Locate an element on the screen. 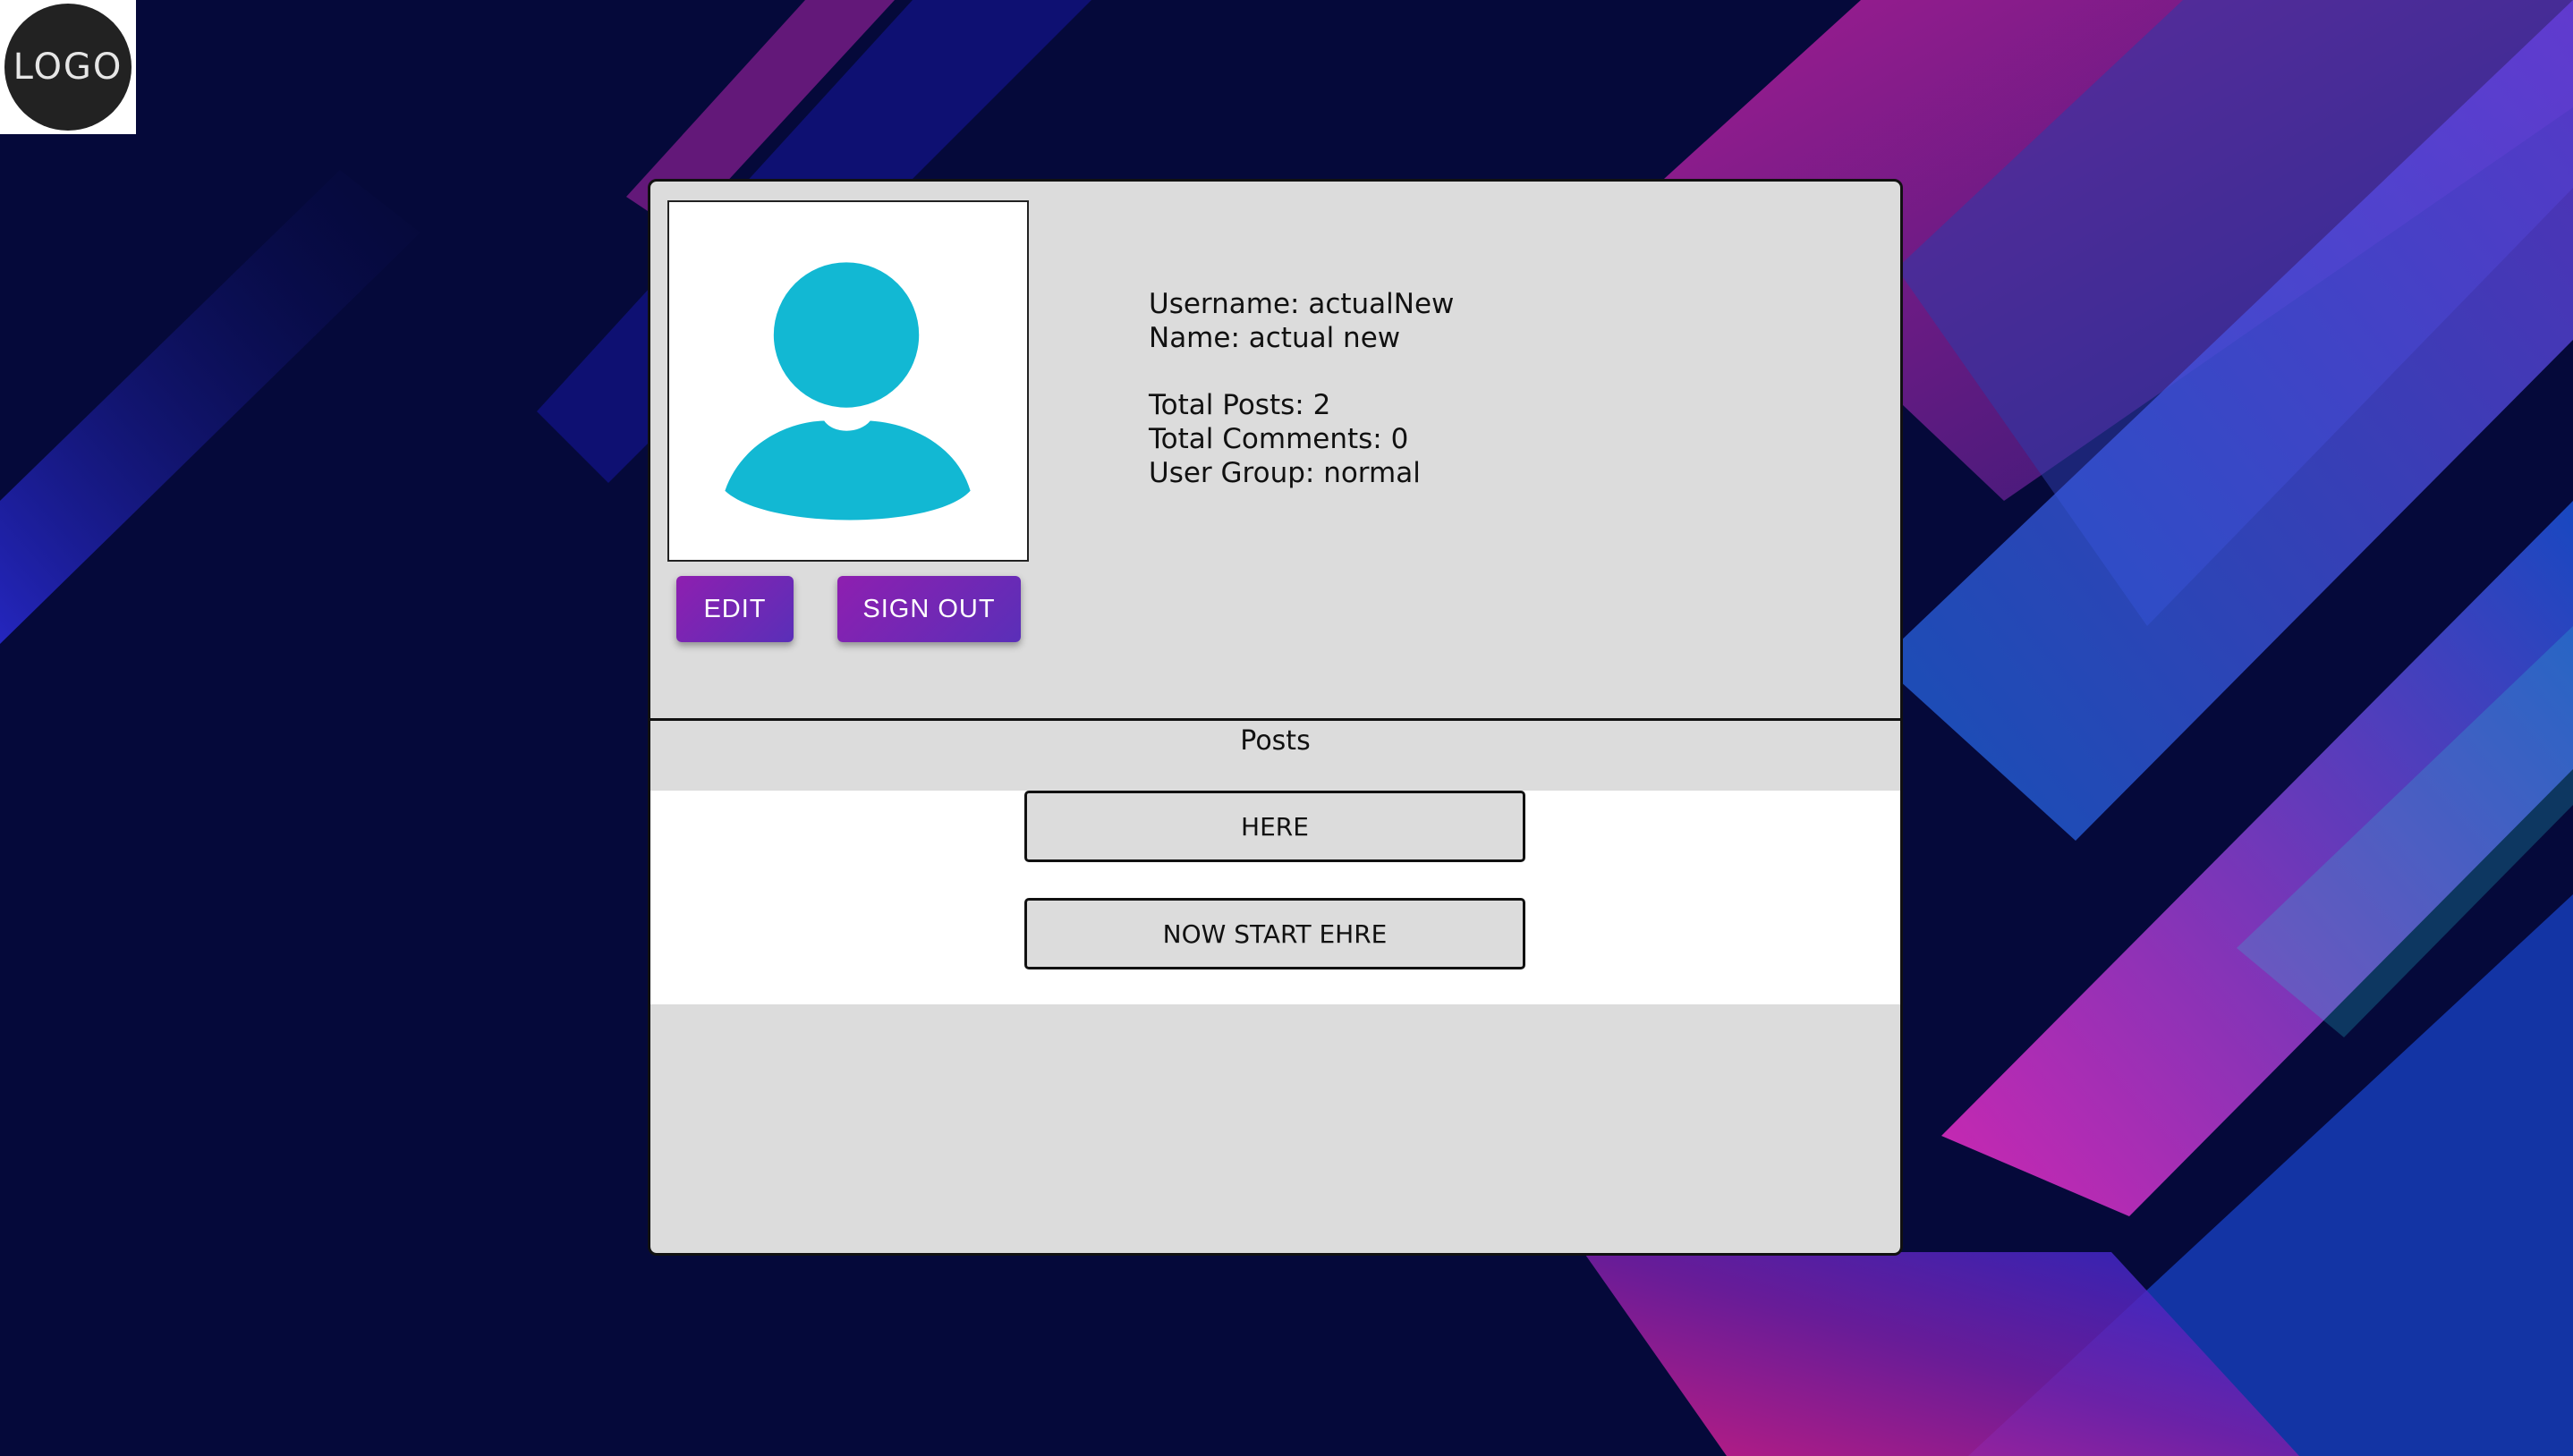 This screenshot has width=2573, height=1456. avatar-frame is located at coordinates (848, 381).